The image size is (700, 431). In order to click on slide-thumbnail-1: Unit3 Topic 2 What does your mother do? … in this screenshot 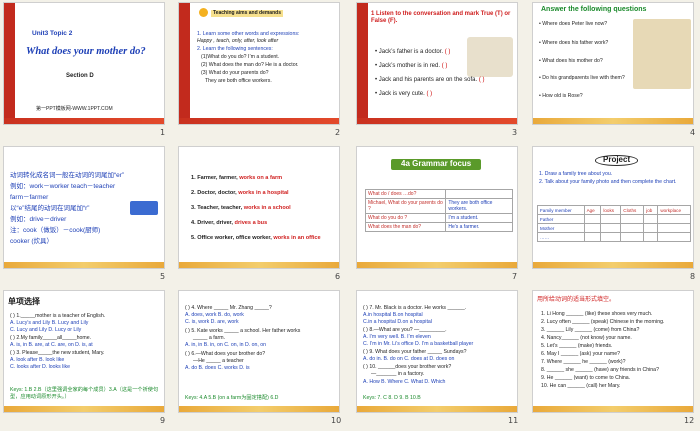, I will do `click(84, 63)`.